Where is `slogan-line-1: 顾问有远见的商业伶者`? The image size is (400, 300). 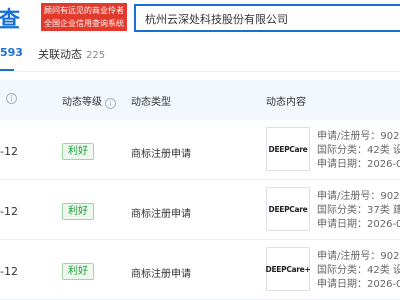
slogan-line-1: 顾问有远见的商业伶者 is located at coordinates (84, 10).